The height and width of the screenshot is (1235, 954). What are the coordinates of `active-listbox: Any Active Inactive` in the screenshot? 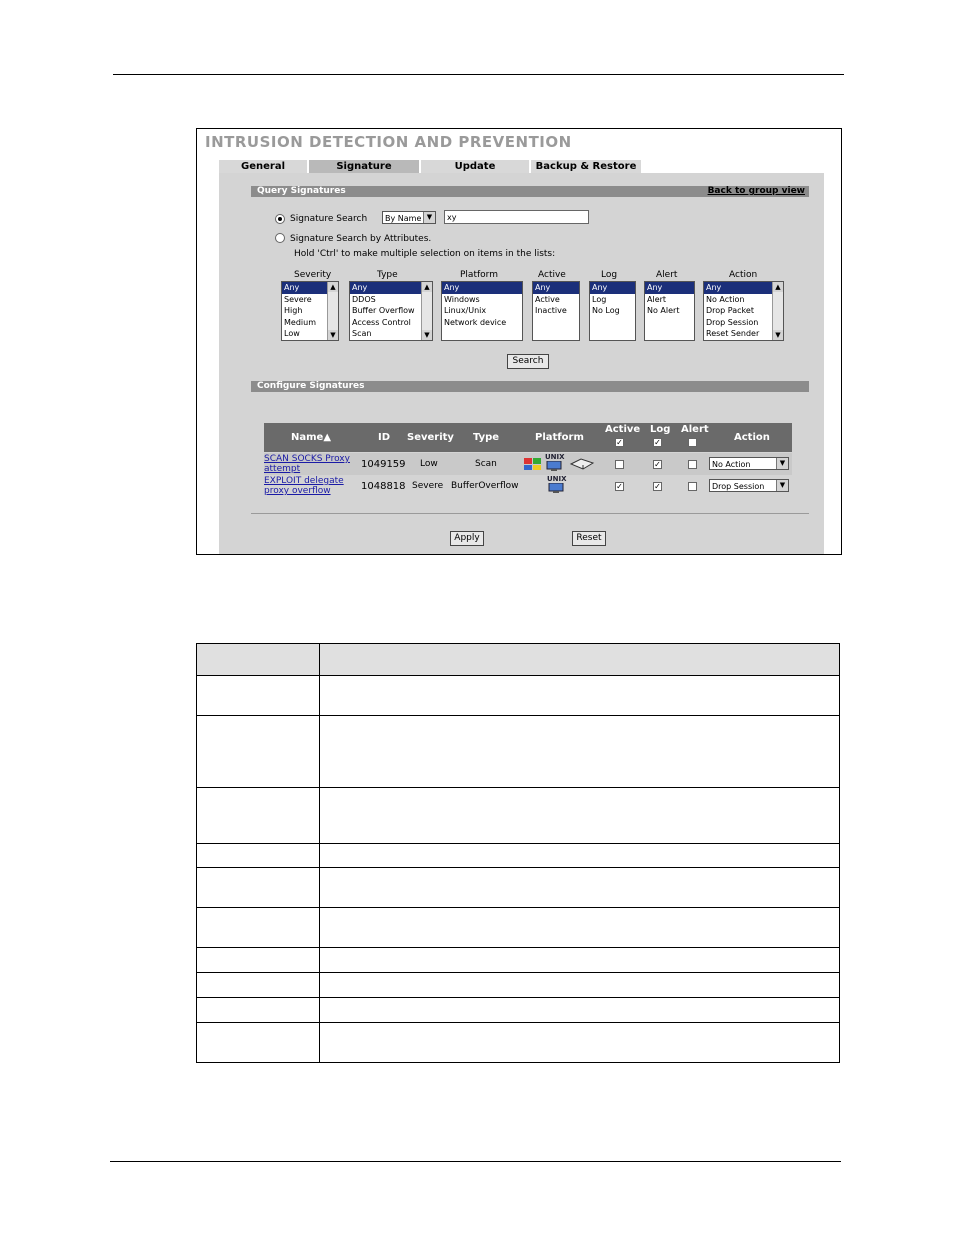 It's located at (556, 311).